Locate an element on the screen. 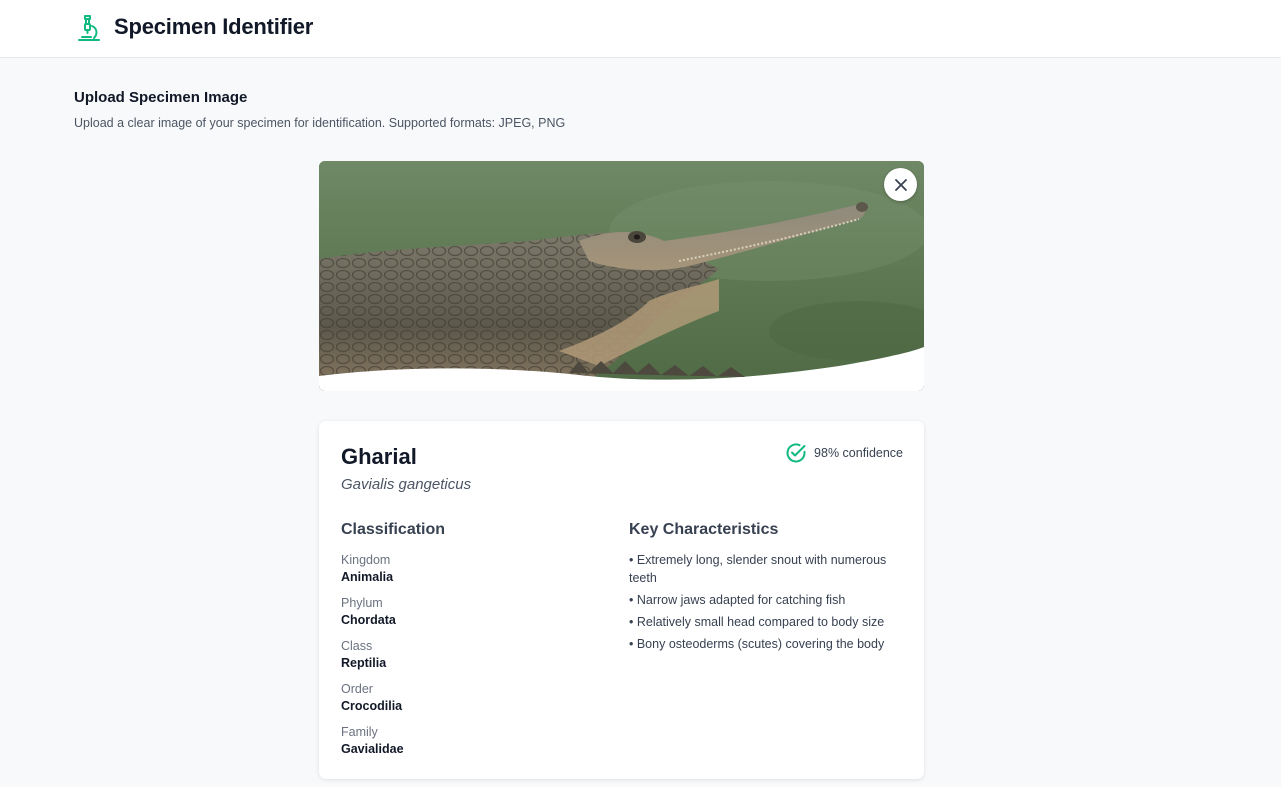 Image resolution: width=1281 pixels, height=787 pixels. species-scientific-name: Gavialis gangeticus is located at coordinates (406, 484).